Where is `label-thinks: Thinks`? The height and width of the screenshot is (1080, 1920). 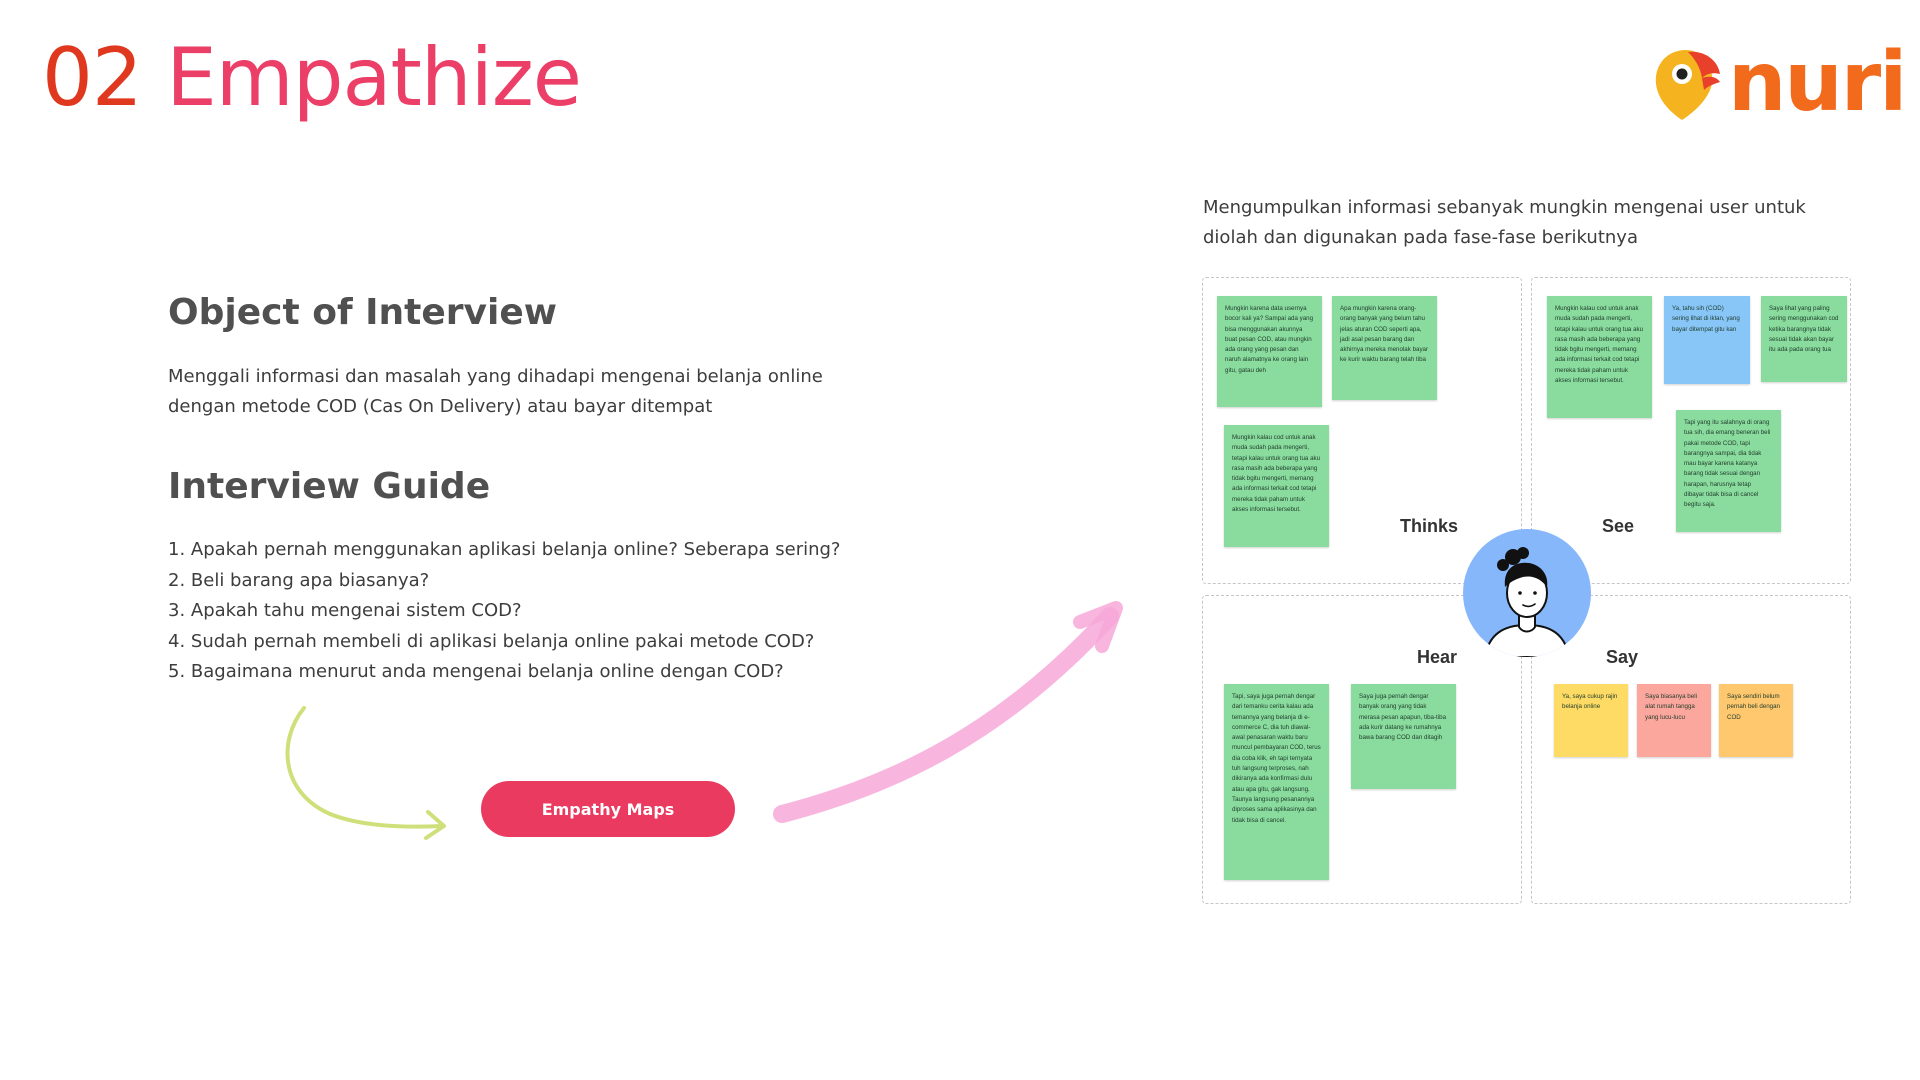 label-thinks: Thinks is located at coordinates (1429, 526).